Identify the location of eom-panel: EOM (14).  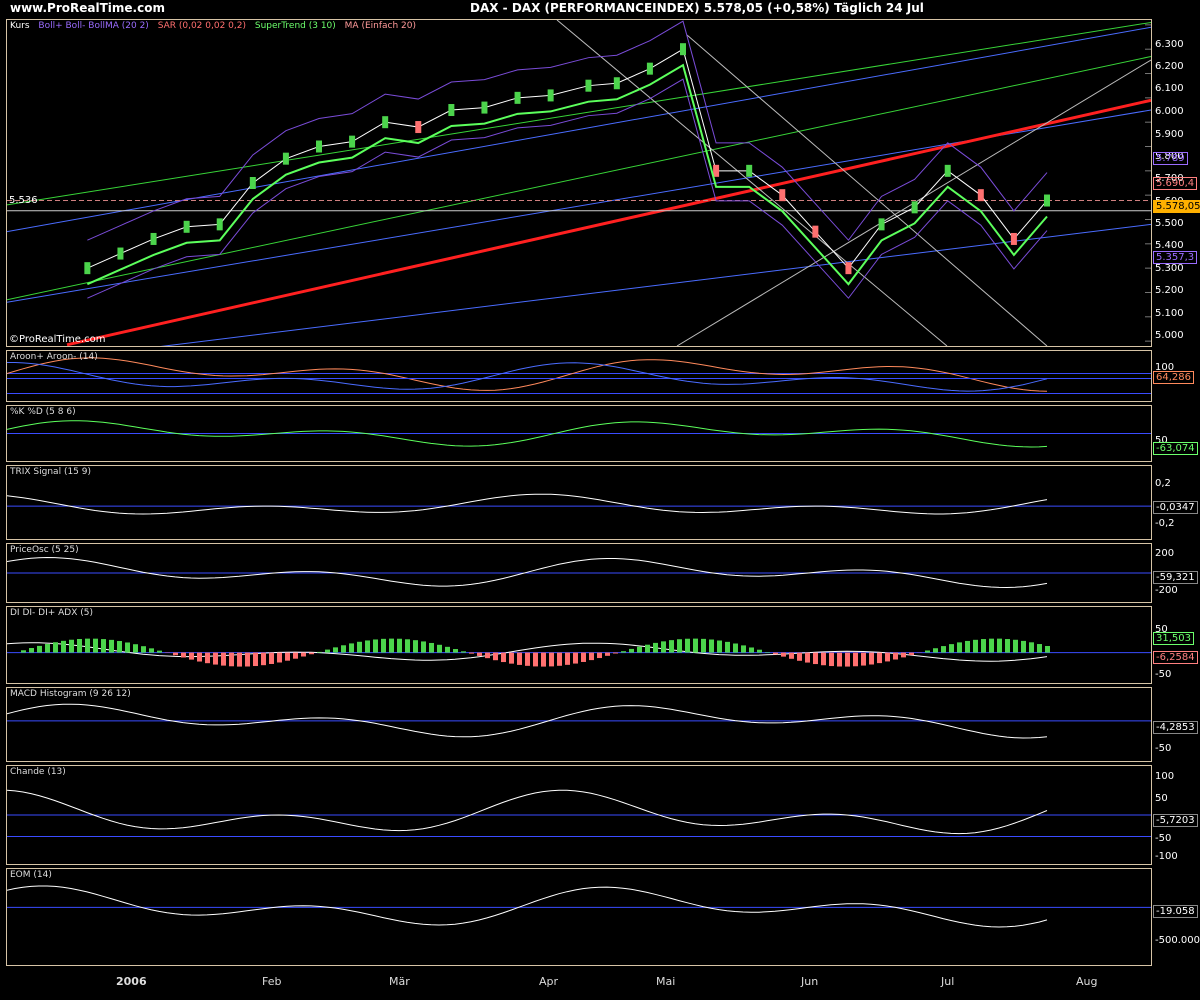
(579, 917).